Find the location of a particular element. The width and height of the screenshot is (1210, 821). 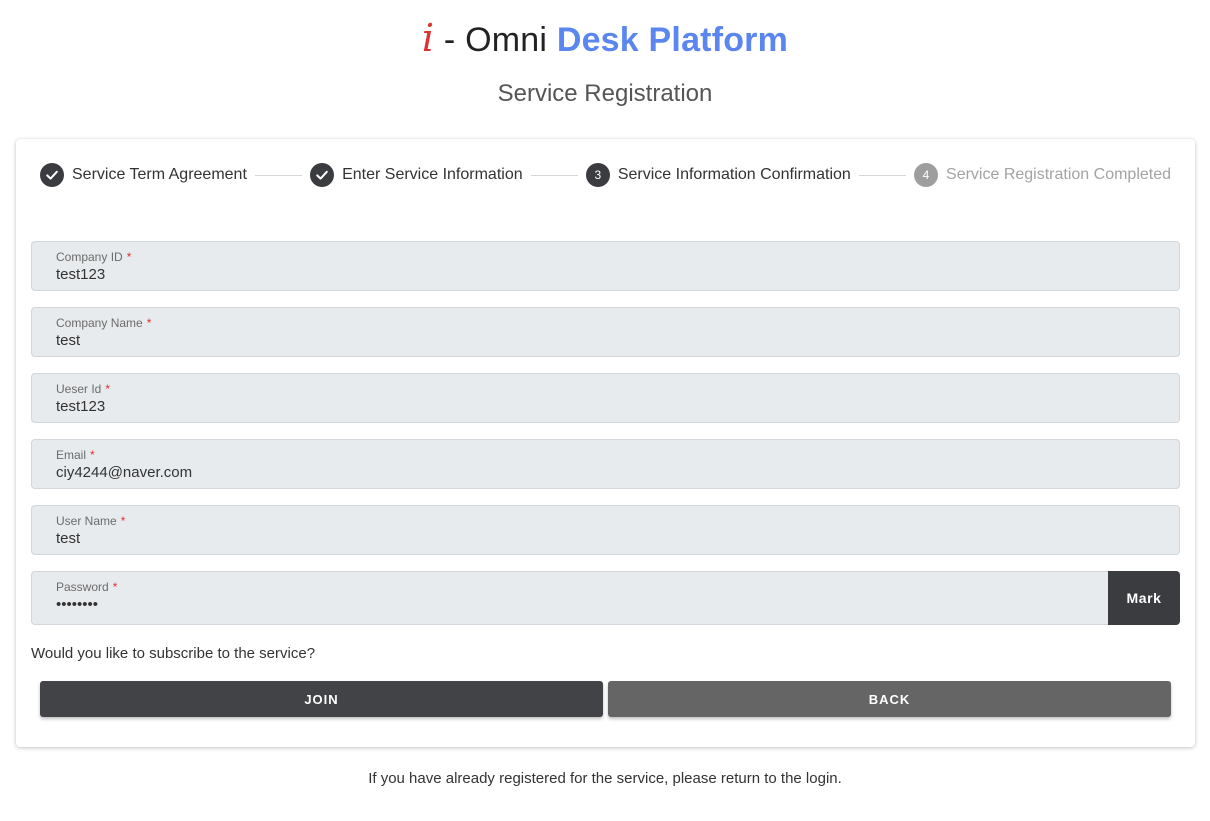

step-label: Service Registration Completed is located at coordinates (1059, 174).